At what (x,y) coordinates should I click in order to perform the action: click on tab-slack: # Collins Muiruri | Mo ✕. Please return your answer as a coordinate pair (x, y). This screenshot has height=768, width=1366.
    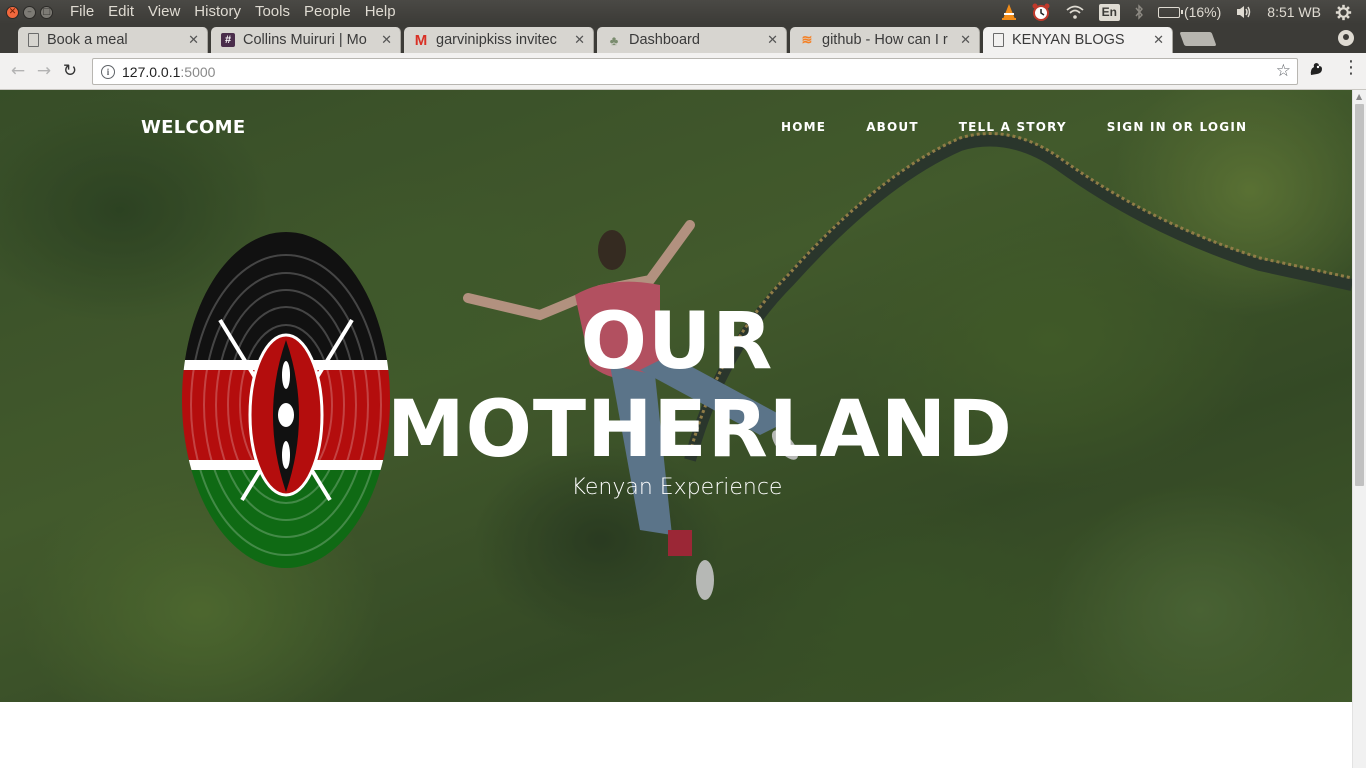
    Looking at the image, I should click on (306, 40).